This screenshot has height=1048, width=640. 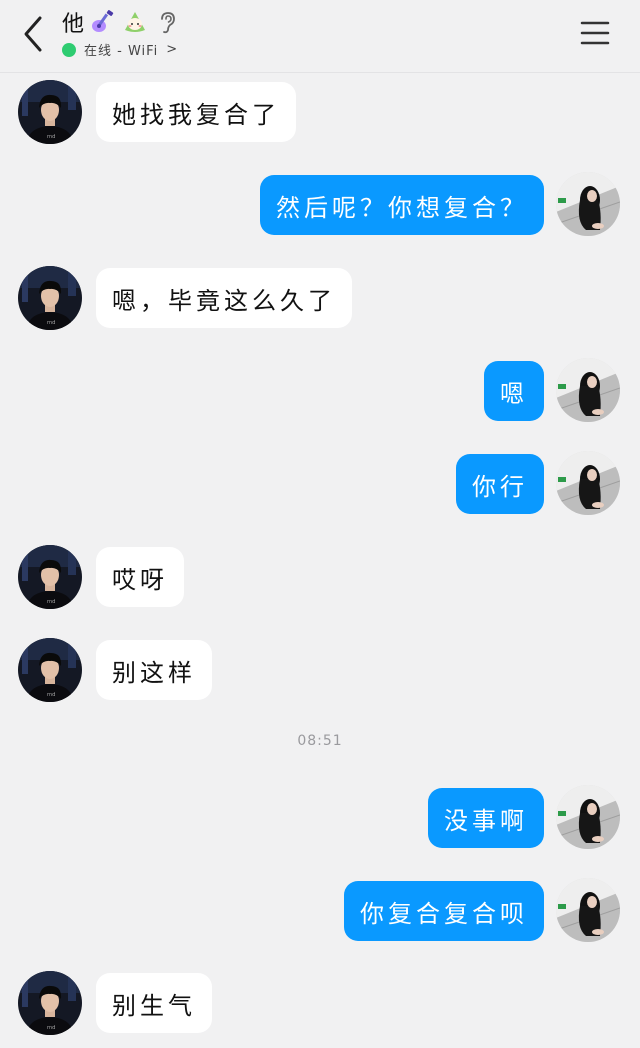 I want to click on back-arrow-icon, so click(x=35, y=34).